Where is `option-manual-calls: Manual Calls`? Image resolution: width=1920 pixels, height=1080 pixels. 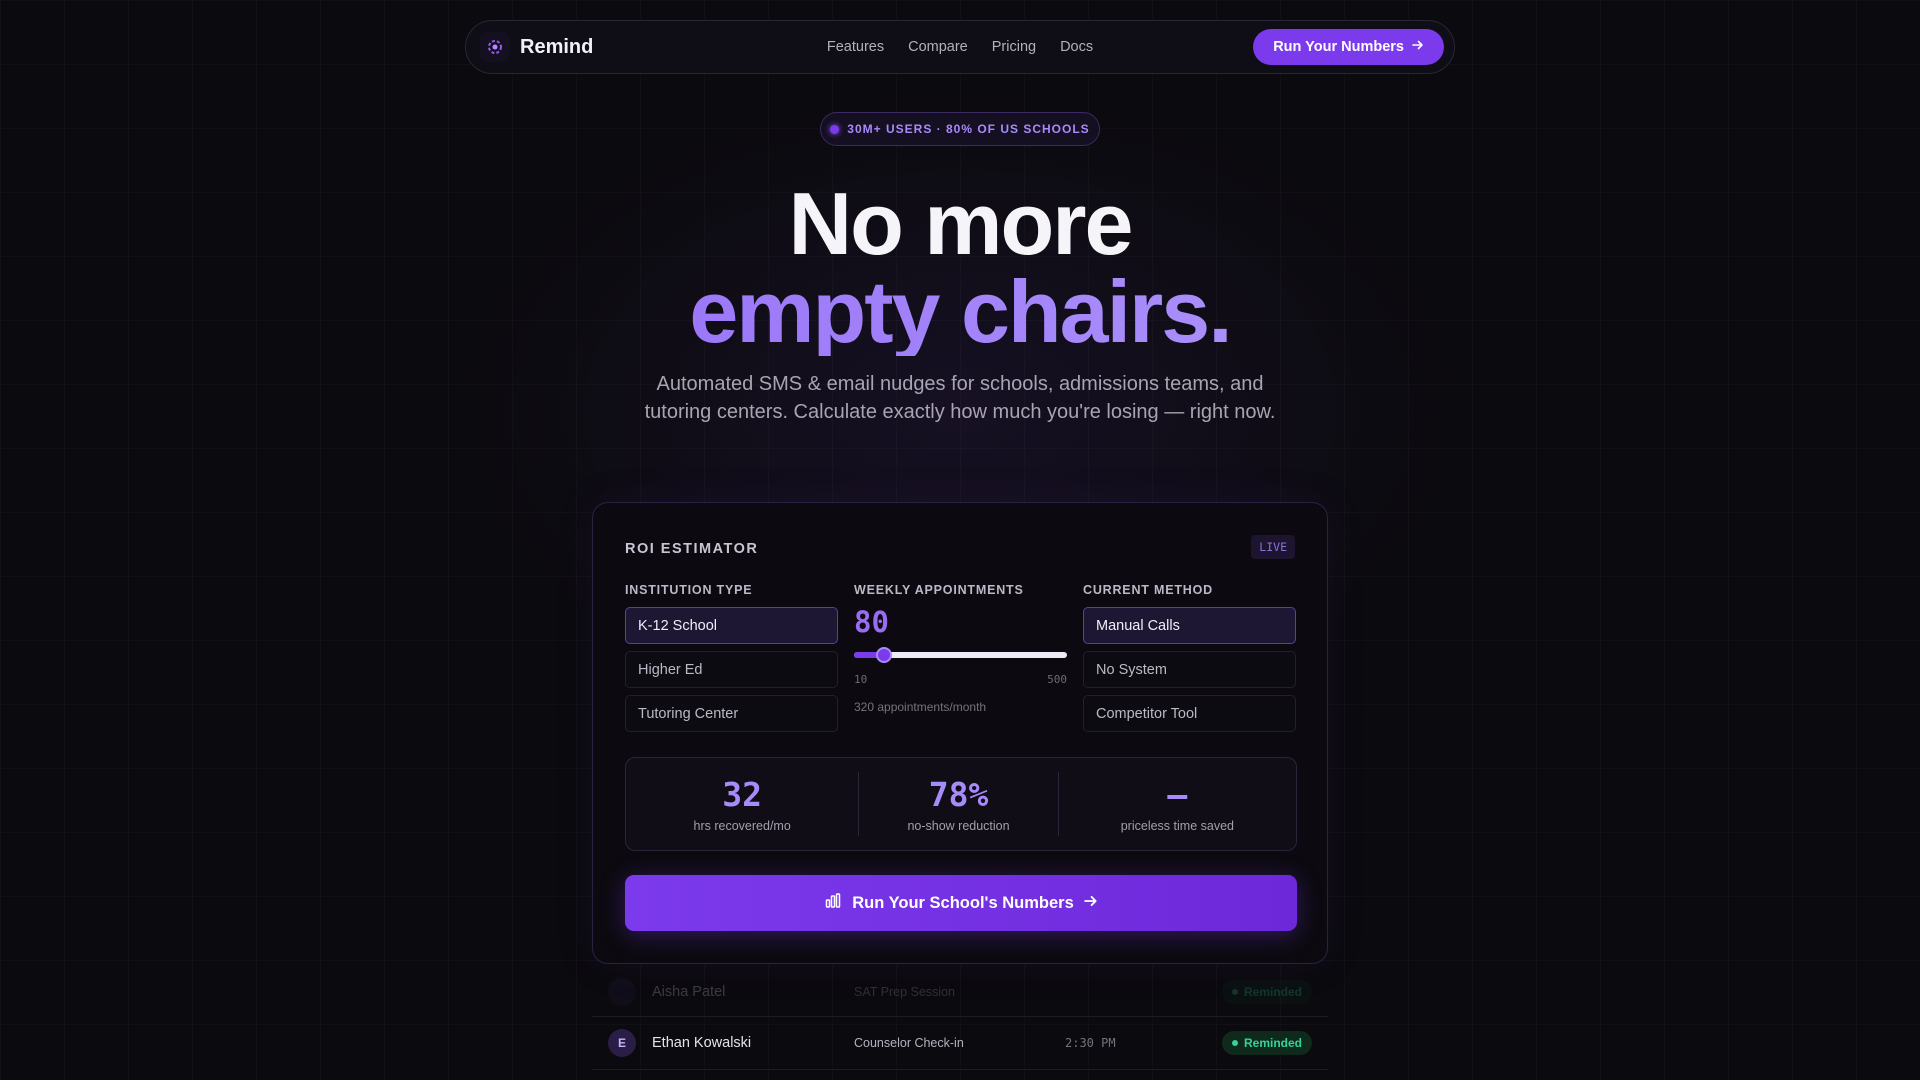
option-manual-calls: Manual Calls is located at coordinates (1189, 625).